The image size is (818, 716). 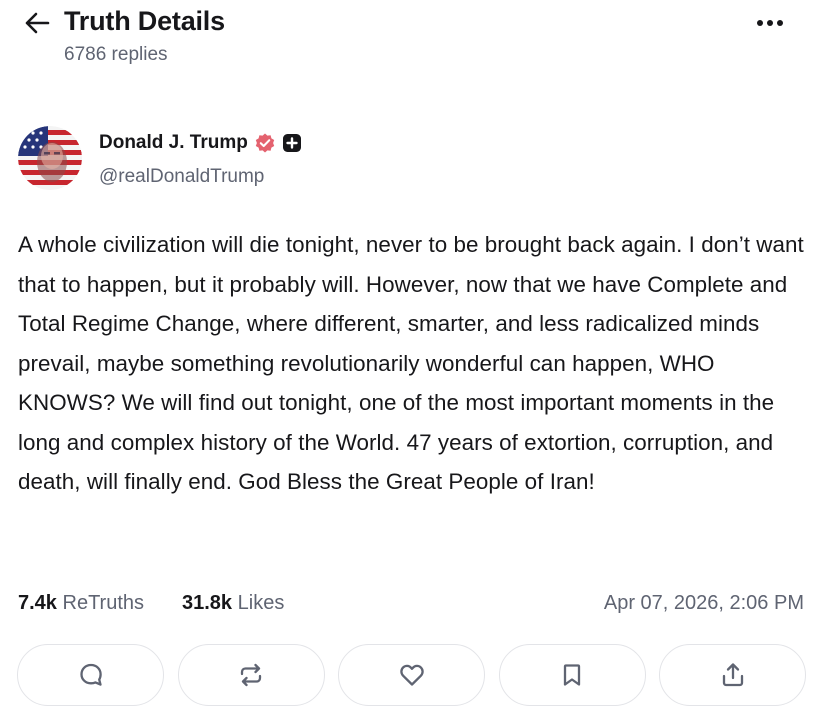 I want to click on share-button, so click(x=732, y=675).